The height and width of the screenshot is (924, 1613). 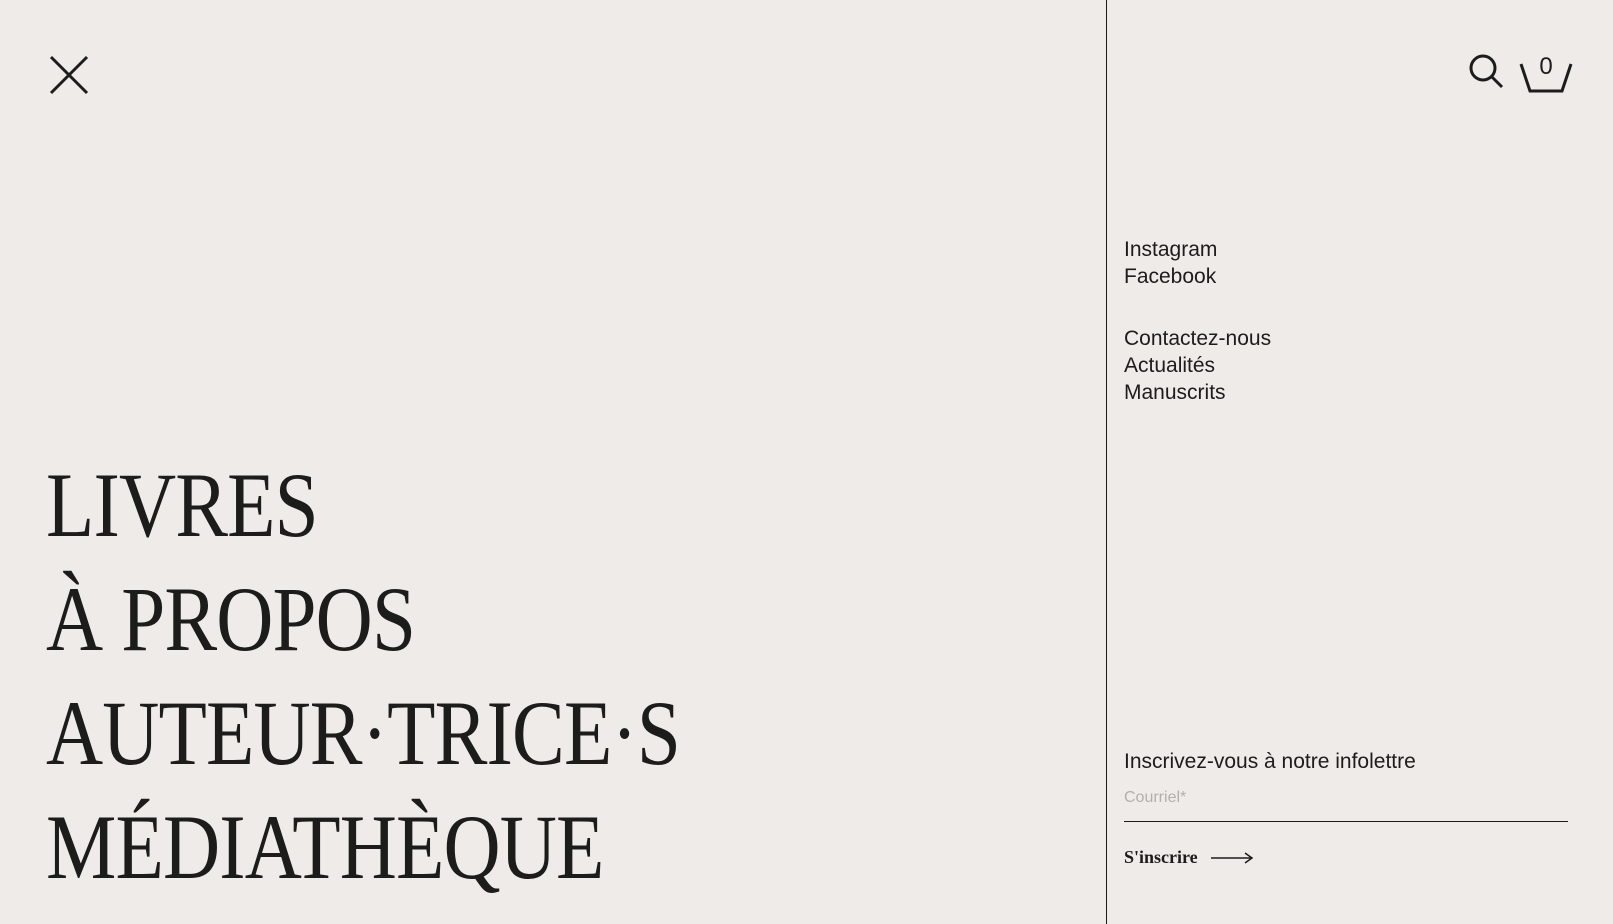 I want to click on main-nav-item-livres: LIVRES, so click(x=363, y=505).